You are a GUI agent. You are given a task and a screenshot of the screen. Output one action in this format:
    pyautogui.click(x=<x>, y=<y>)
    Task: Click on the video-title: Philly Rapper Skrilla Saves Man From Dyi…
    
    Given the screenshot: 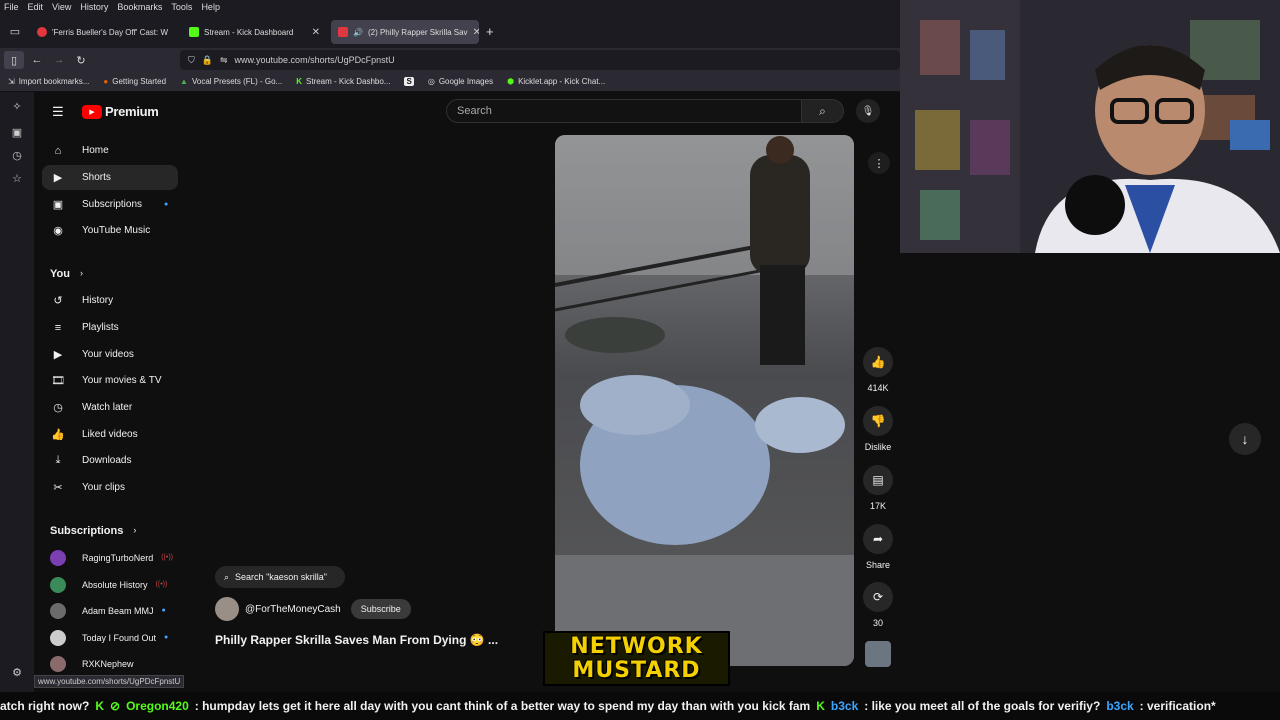 What is the action you would take?
    pyautogui.click(x=356, y=640)
    